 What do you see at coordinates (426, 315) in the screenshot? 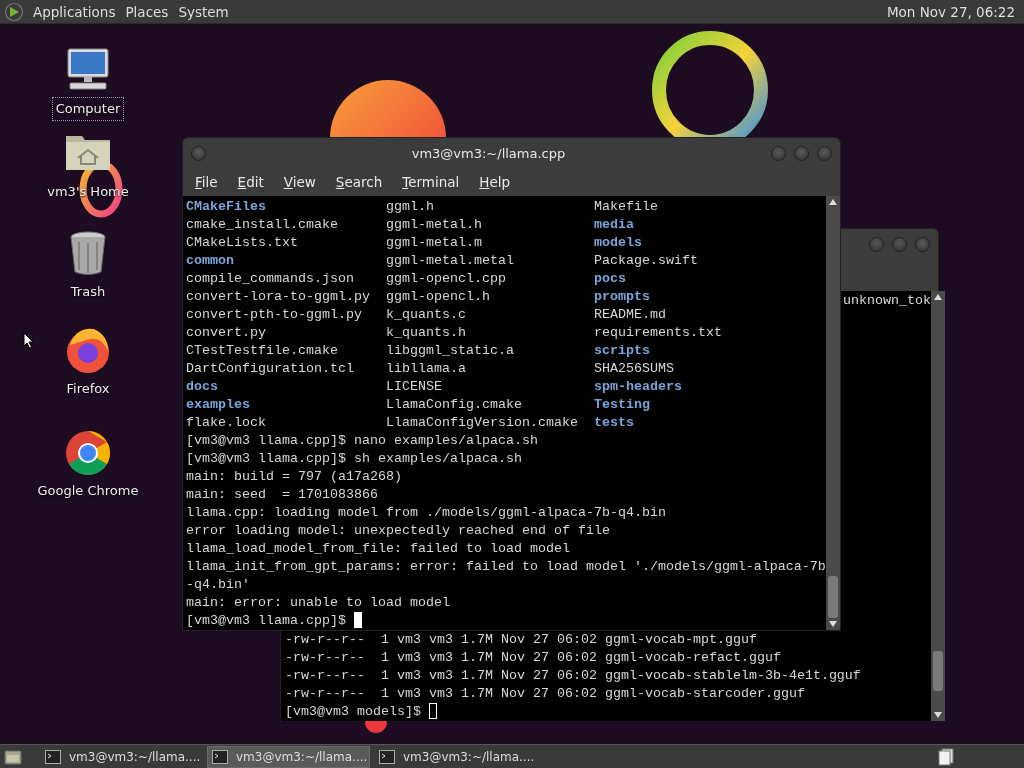
I see `file-name: k_quants.c` at bounding box center [426, 315].